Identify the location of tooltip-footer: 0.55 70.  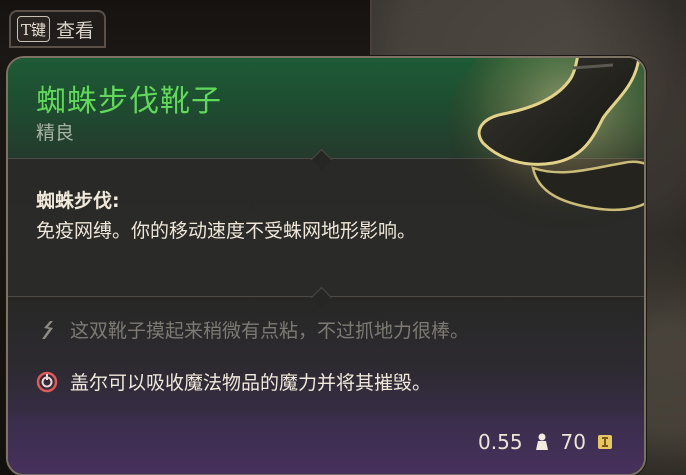
(326, 445).